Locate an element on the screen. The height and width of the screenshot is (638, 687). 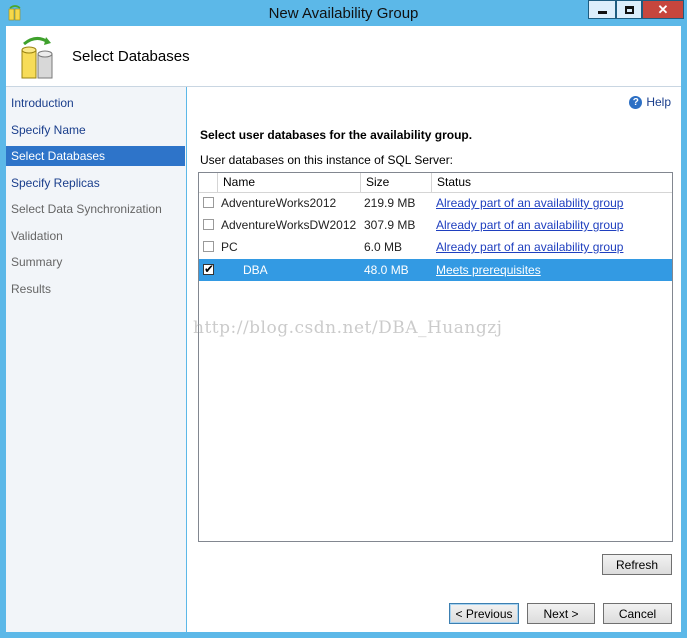
help-icon: ? is located at coordinates (636, 102).